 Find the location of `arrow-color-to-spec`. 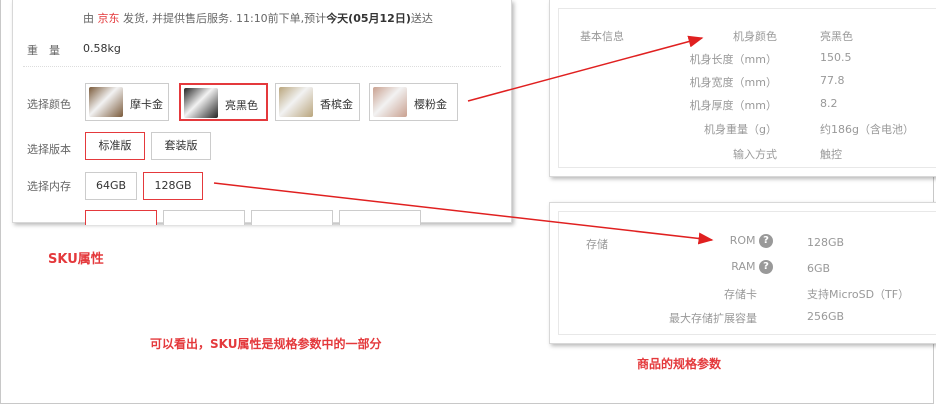

arrow-color-to-spec is located at coordinates (585, 68).